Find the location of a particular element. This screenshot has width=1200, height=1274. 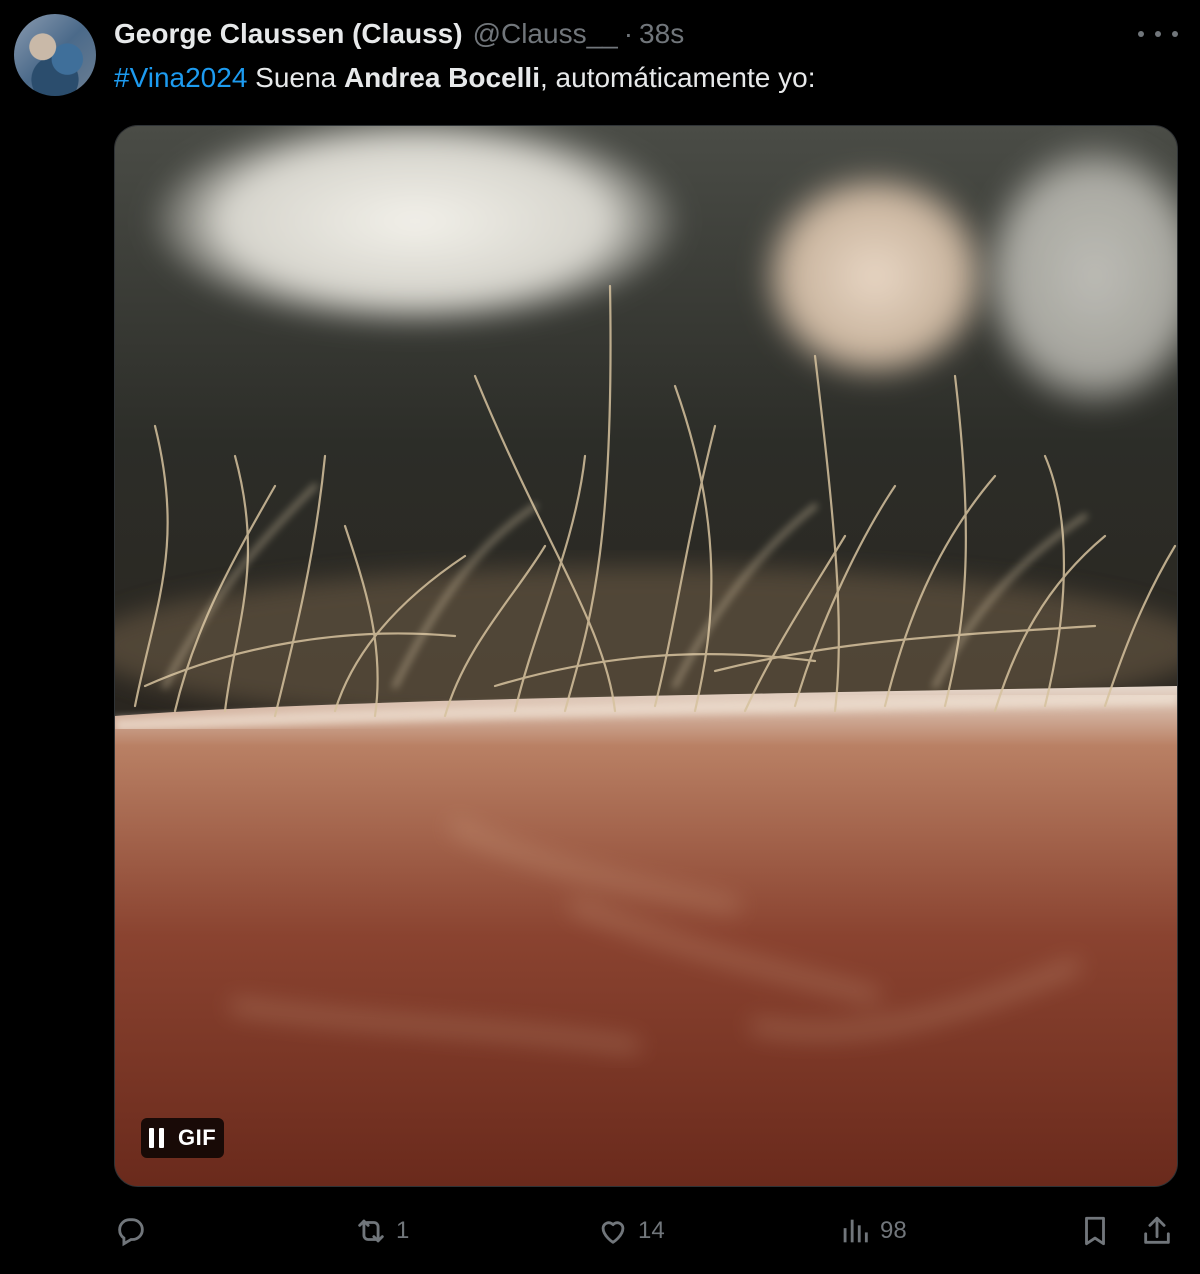

timestamp: 38s is located at coordinates (661, 34).